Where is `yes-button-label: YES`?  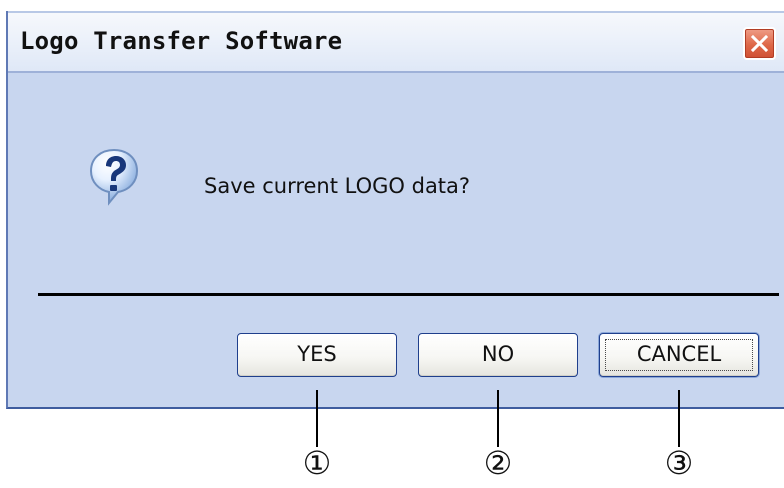 yes-button-label: YES is located at coordinates (317, 354).